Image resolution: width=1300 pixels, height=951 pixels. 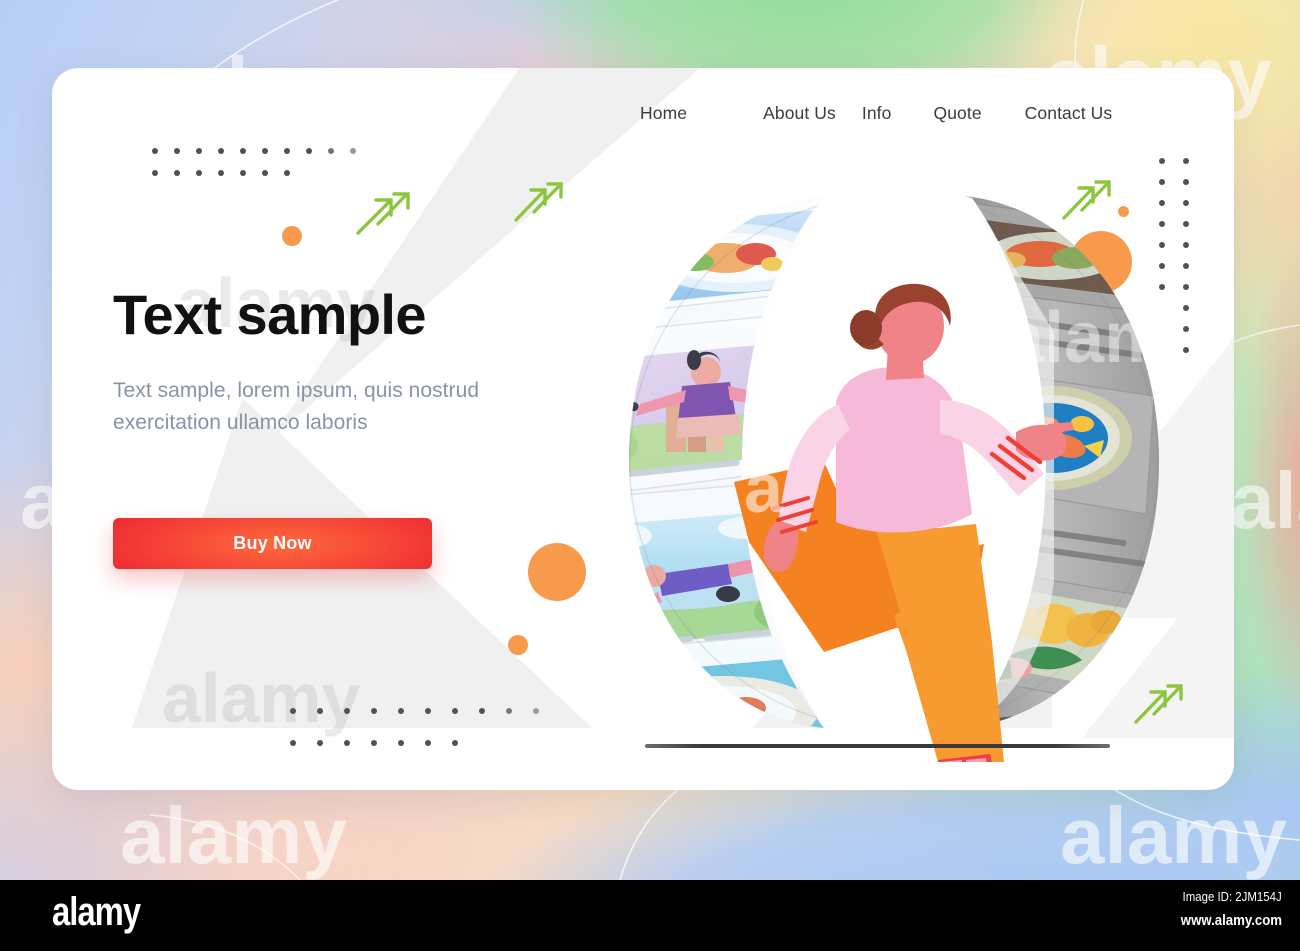 I want to click on image-id-label: Image ID: 2JM154J, so click(x=1232, y=896).